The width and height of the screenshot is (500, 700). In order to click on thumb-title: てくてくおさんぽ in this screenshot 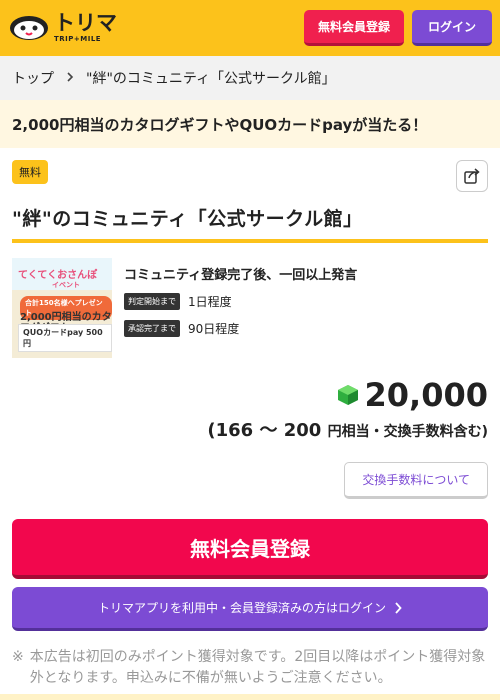, I will do `click(58, 275)`.